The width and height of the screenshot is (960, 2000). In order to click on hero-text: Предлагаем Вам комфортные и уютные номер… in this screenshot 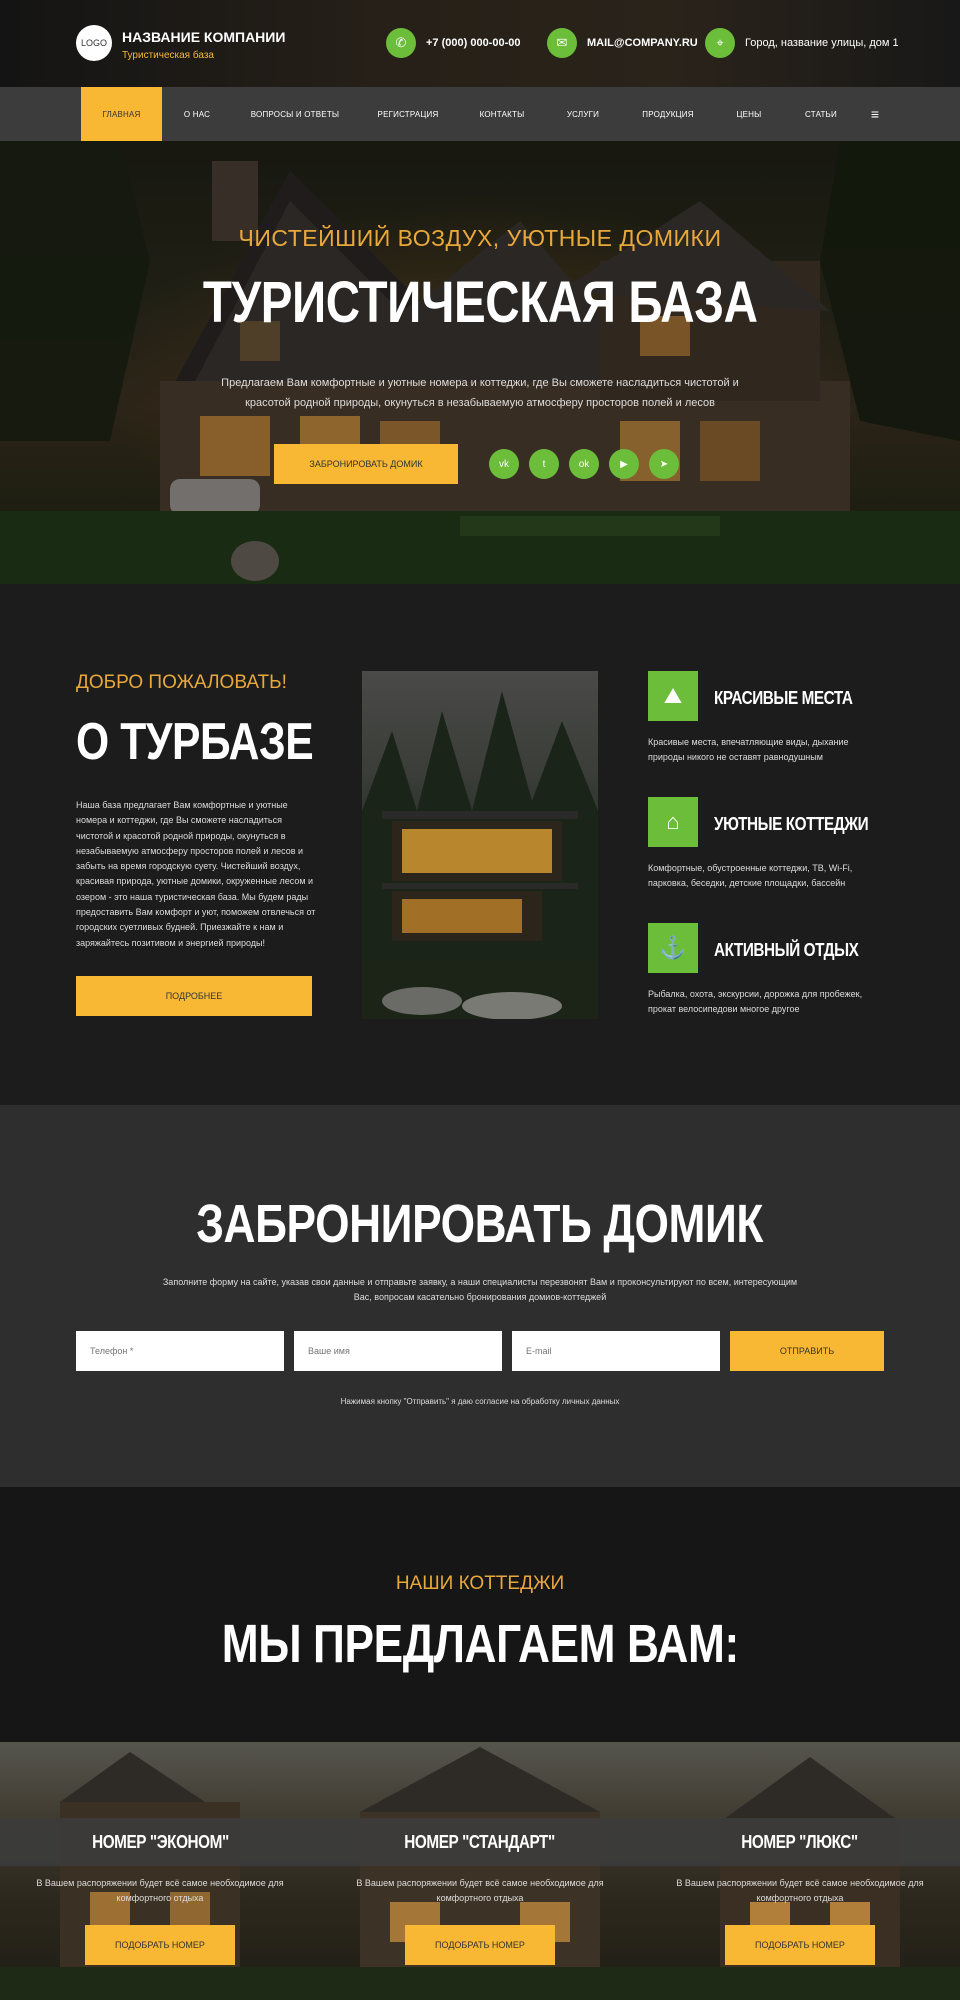, I will do `click(480, 393)`.